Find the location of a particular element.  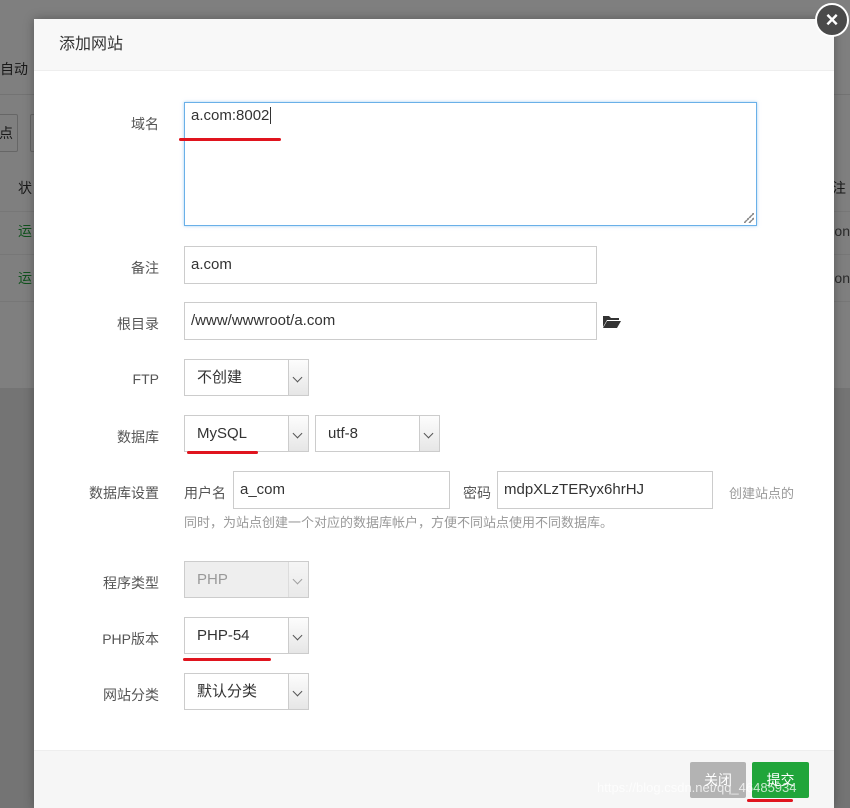

dialog-footer: 关闭 提交 is located at coordinates (434, 779).